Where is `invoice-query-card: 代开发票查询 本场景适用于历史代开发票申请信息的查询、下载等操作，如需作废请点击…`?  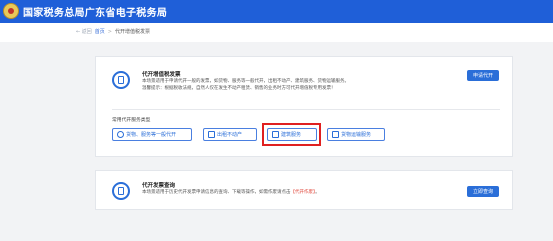 invoice-query-card: 代开发票查询 本场景适用于历史代开发票申请信息的查询、下载等操作，如需作废请点击… is located at coordinates (304, 190).